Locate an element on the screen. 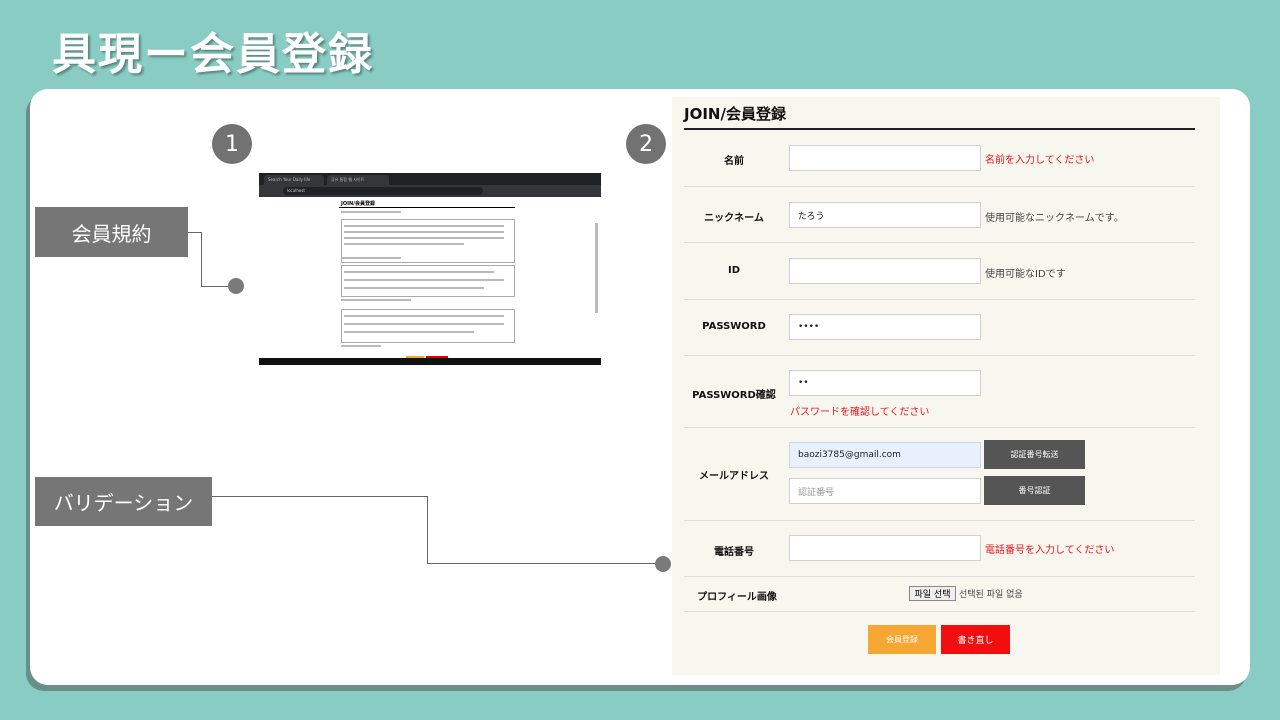  browser-tab: Search Your Daily life is located at coordinates (294, 180).